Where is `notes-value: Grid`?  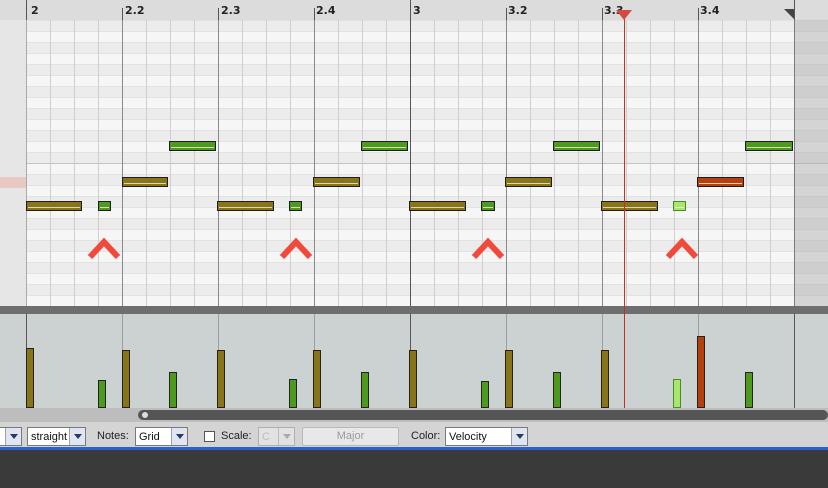
notes-value: Grid is located at coordinates (149, 437).